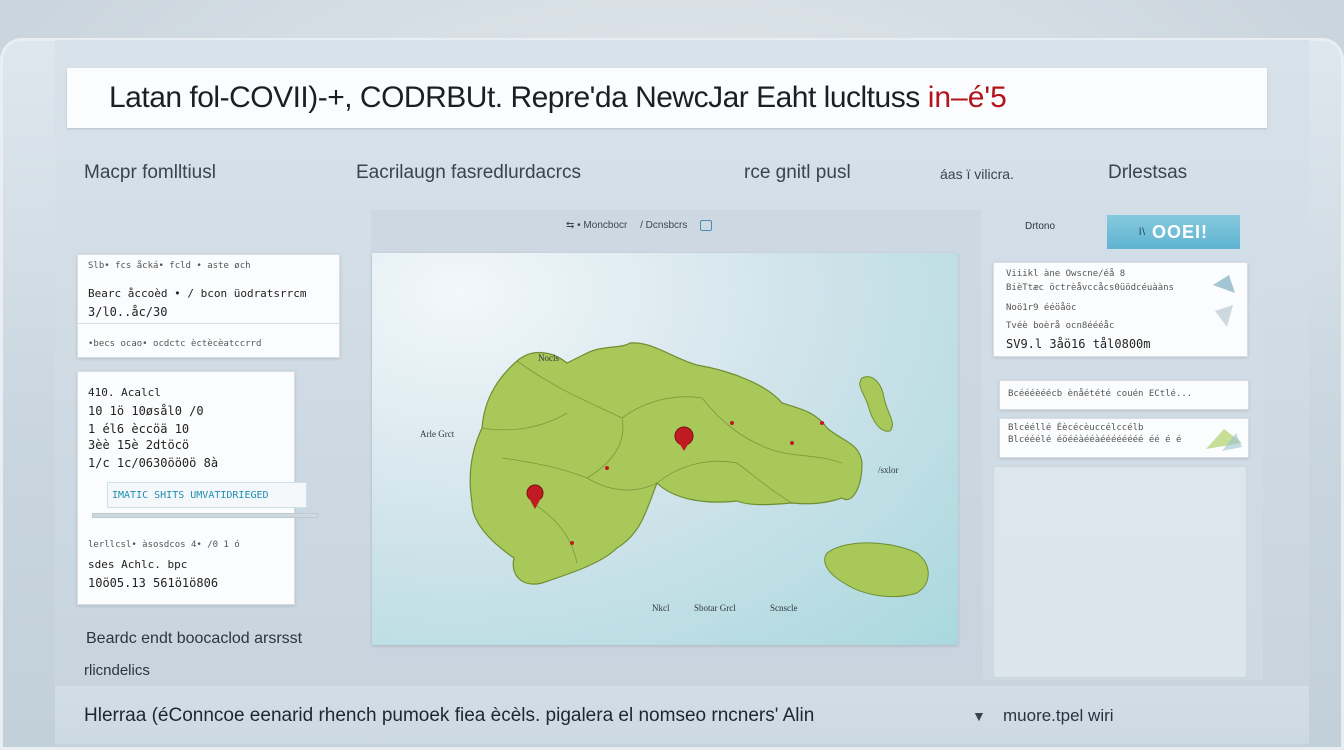 Image resolution: width=1344 pixels, height=750 pixels. Describe the element at coordinates (138, 564) in the screenshot. I see `card2-line-7: sdes Achlc. bpc` at that location.